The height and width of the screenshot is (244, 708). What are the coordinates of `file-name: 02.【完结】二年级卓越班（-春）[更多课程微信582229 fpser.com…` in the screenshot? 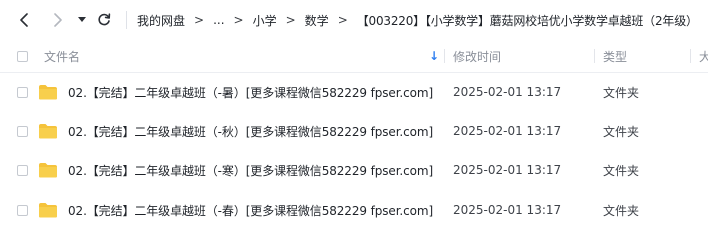 It's located at (250, 210).